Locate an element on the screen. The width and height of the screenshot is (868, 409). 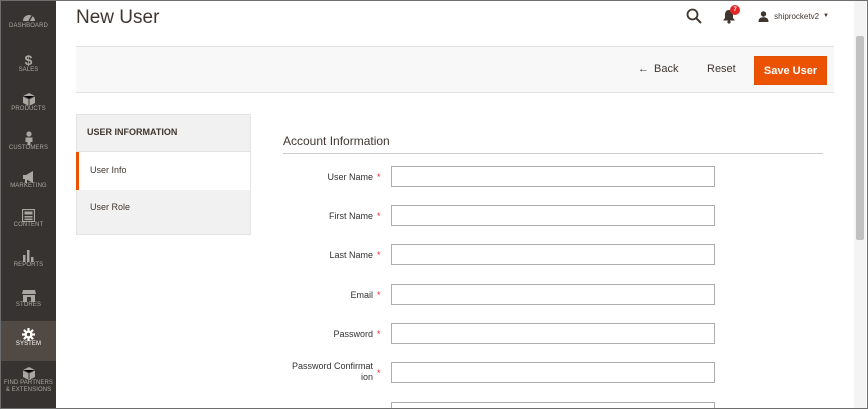
field-label: First Name is located at coordinates (350, 216).